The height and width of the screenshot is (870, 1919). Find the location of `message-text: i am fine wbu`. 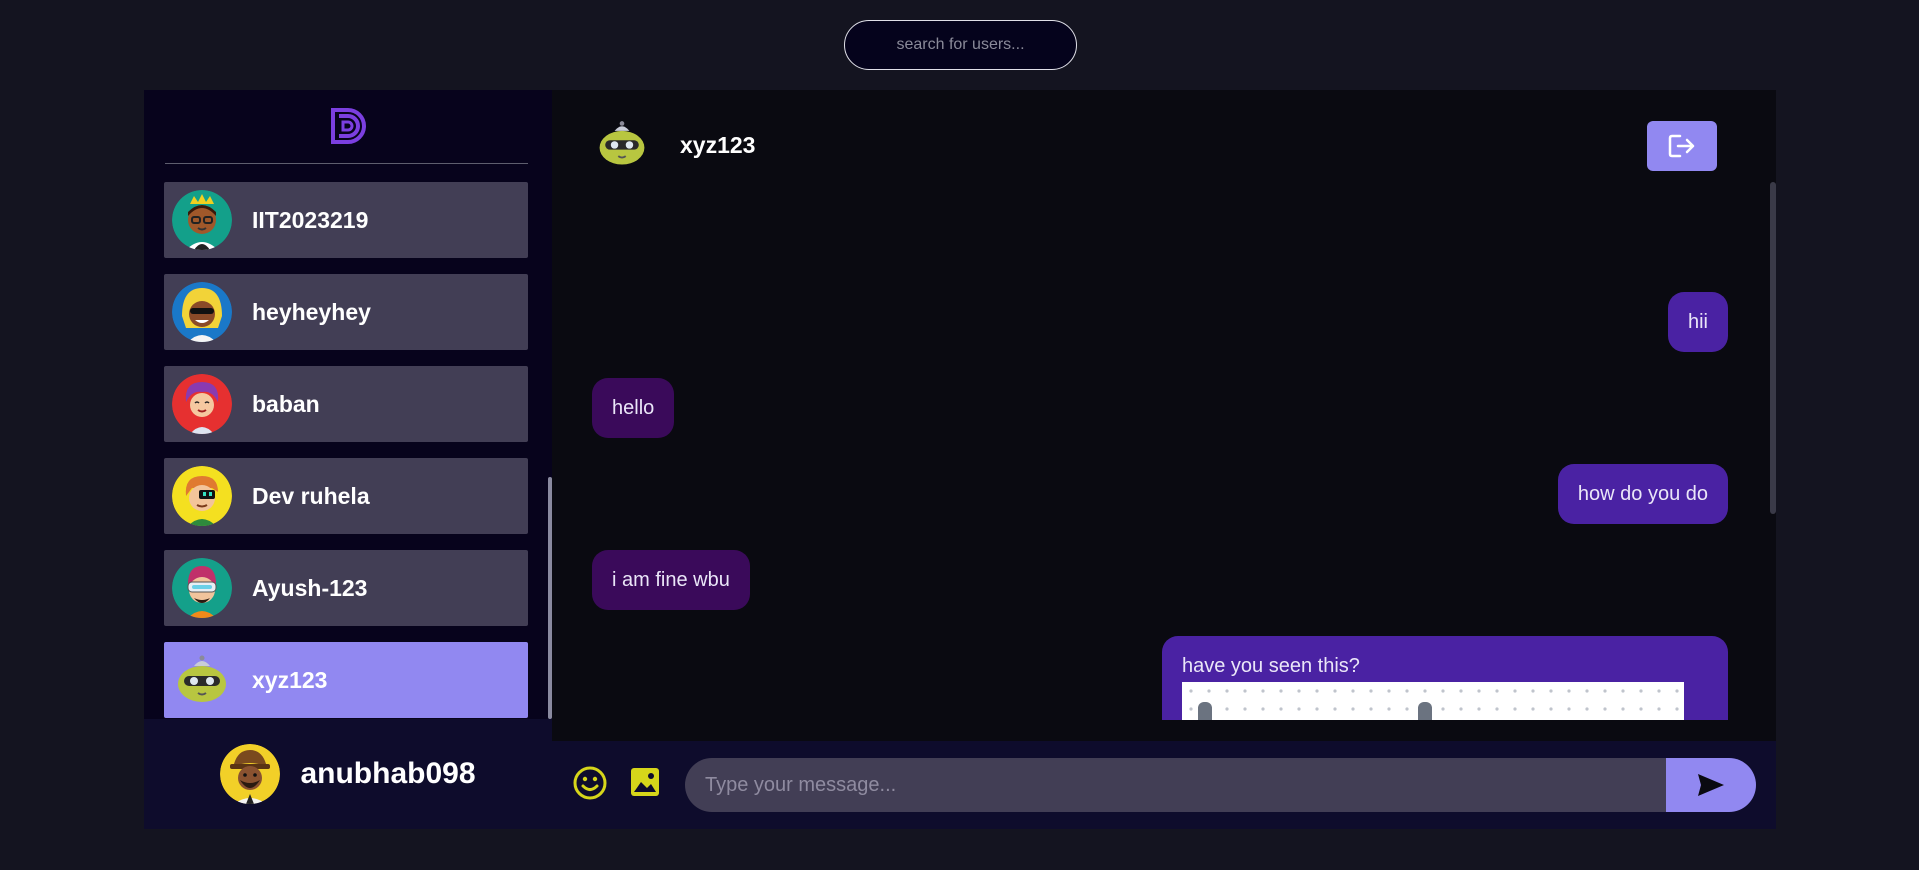

message-text: i am fine wbu is located at coordinates (671, 580).